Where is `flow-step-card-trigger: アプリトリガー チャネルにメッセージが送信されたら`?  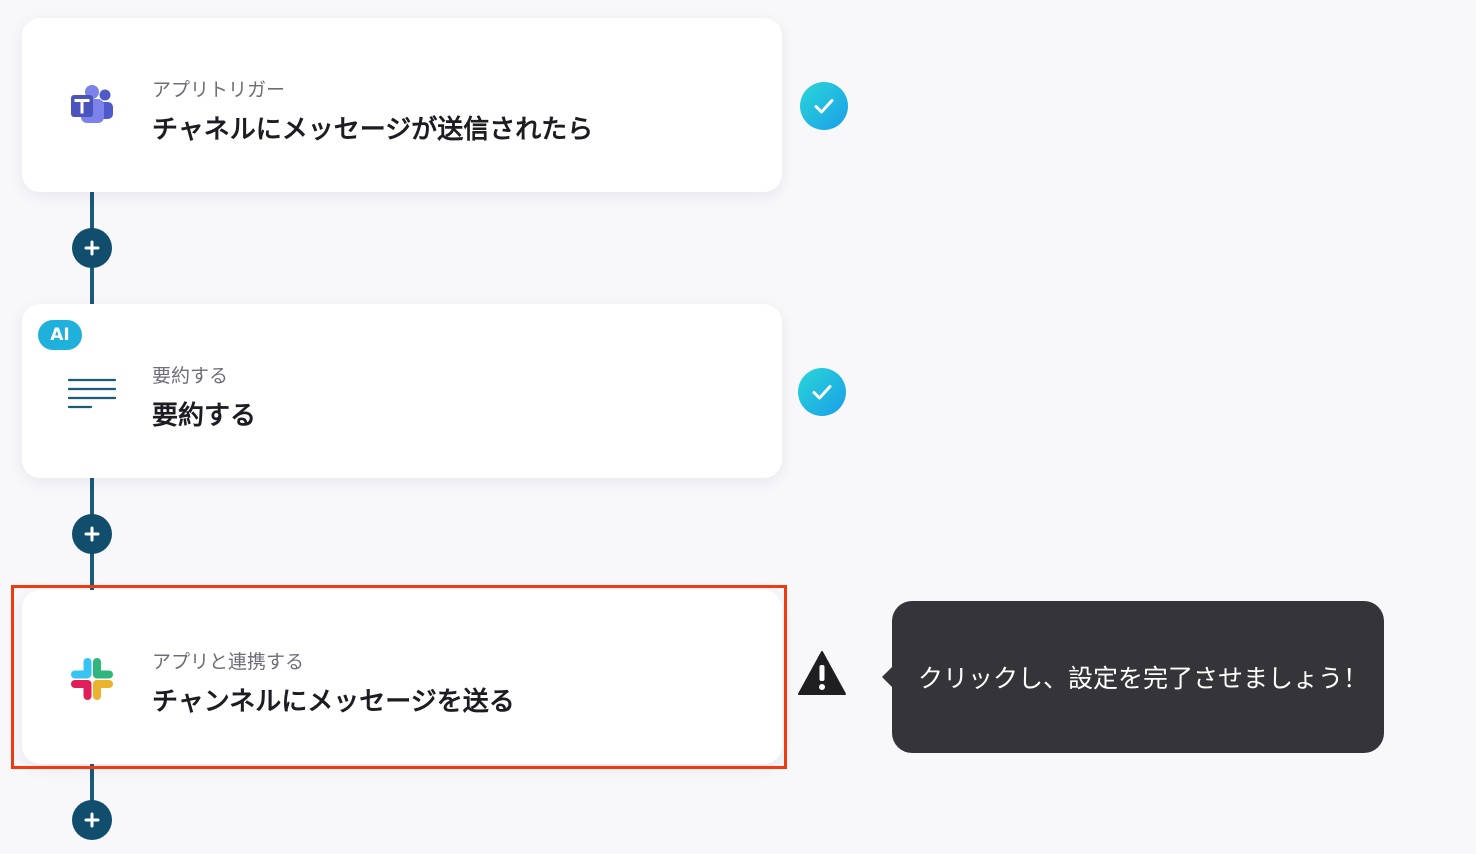 flow-step-card-trigger: アプリトリガー チャネルにメッセージが送信されたら is located at coordinates (402, 105).